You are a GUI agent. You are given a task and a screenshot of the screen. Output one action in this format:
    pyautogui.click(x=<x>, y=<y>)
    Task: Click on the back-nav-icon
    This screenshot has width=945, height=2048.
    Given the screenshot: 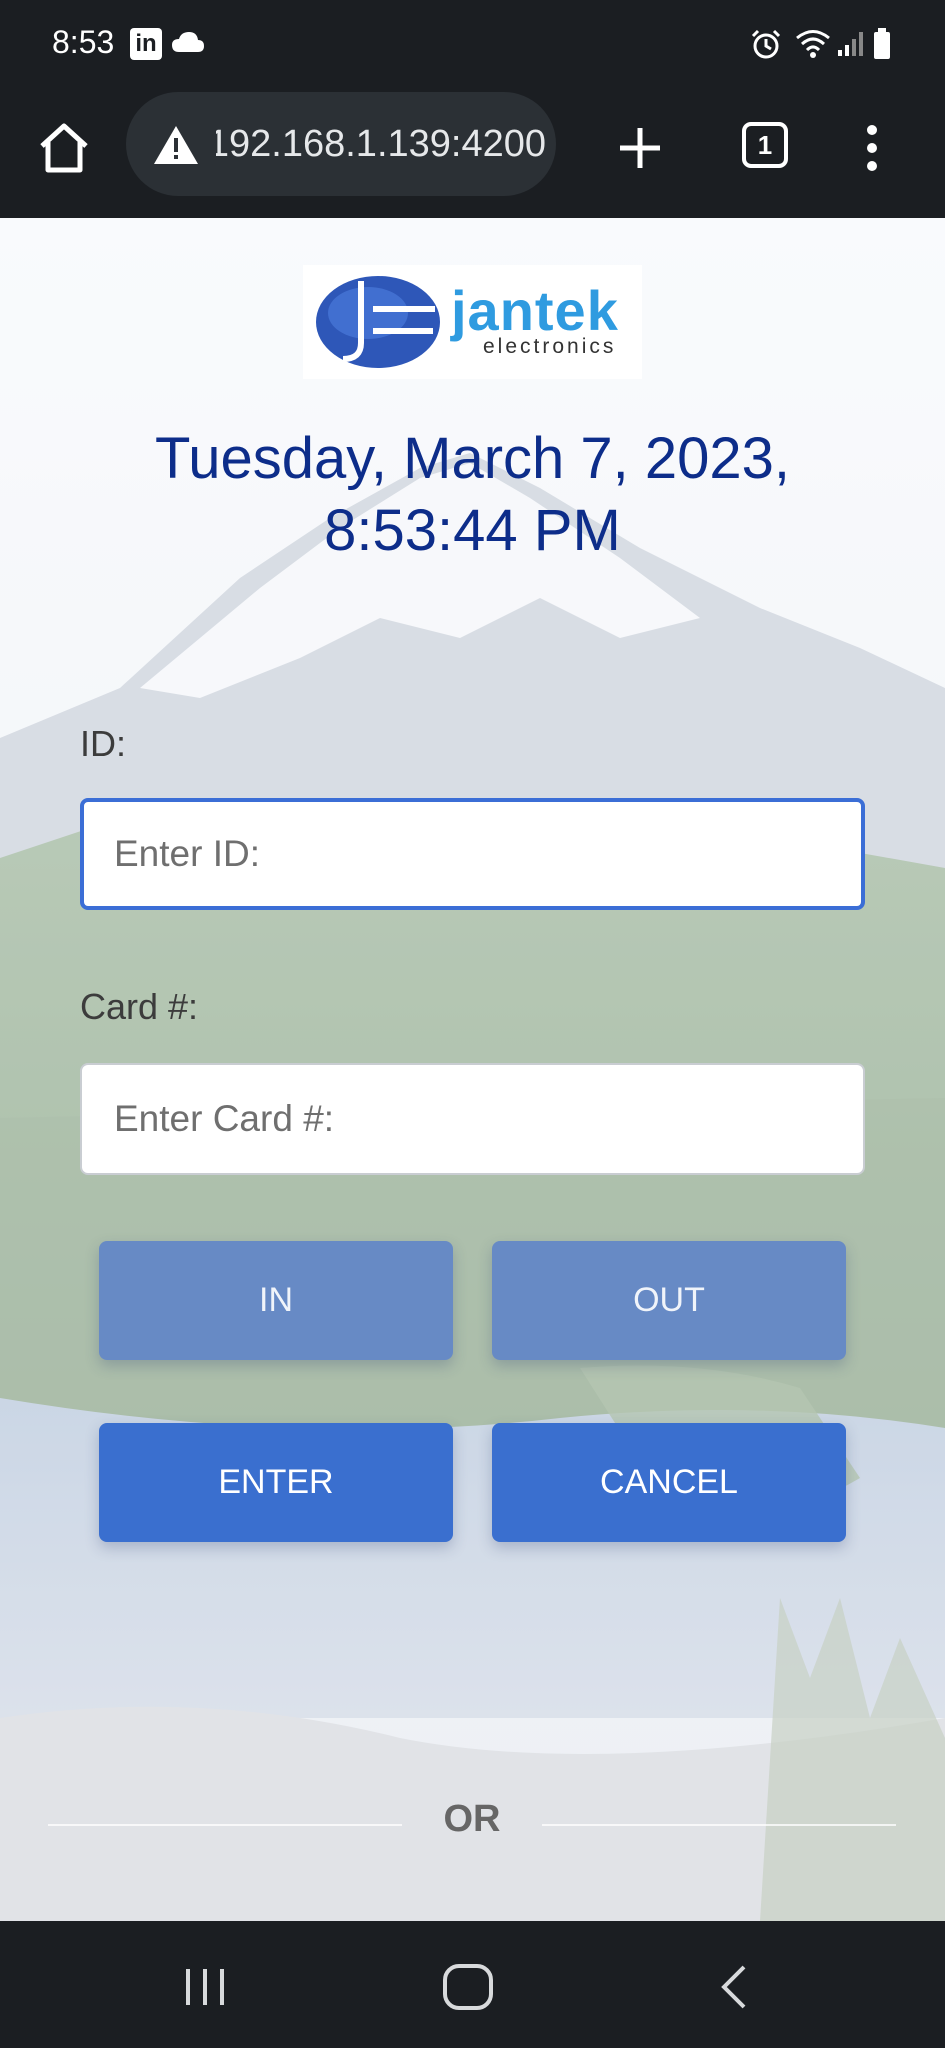 What is the action you would take?
    pyautogui.click(x=734, y=1987)
    